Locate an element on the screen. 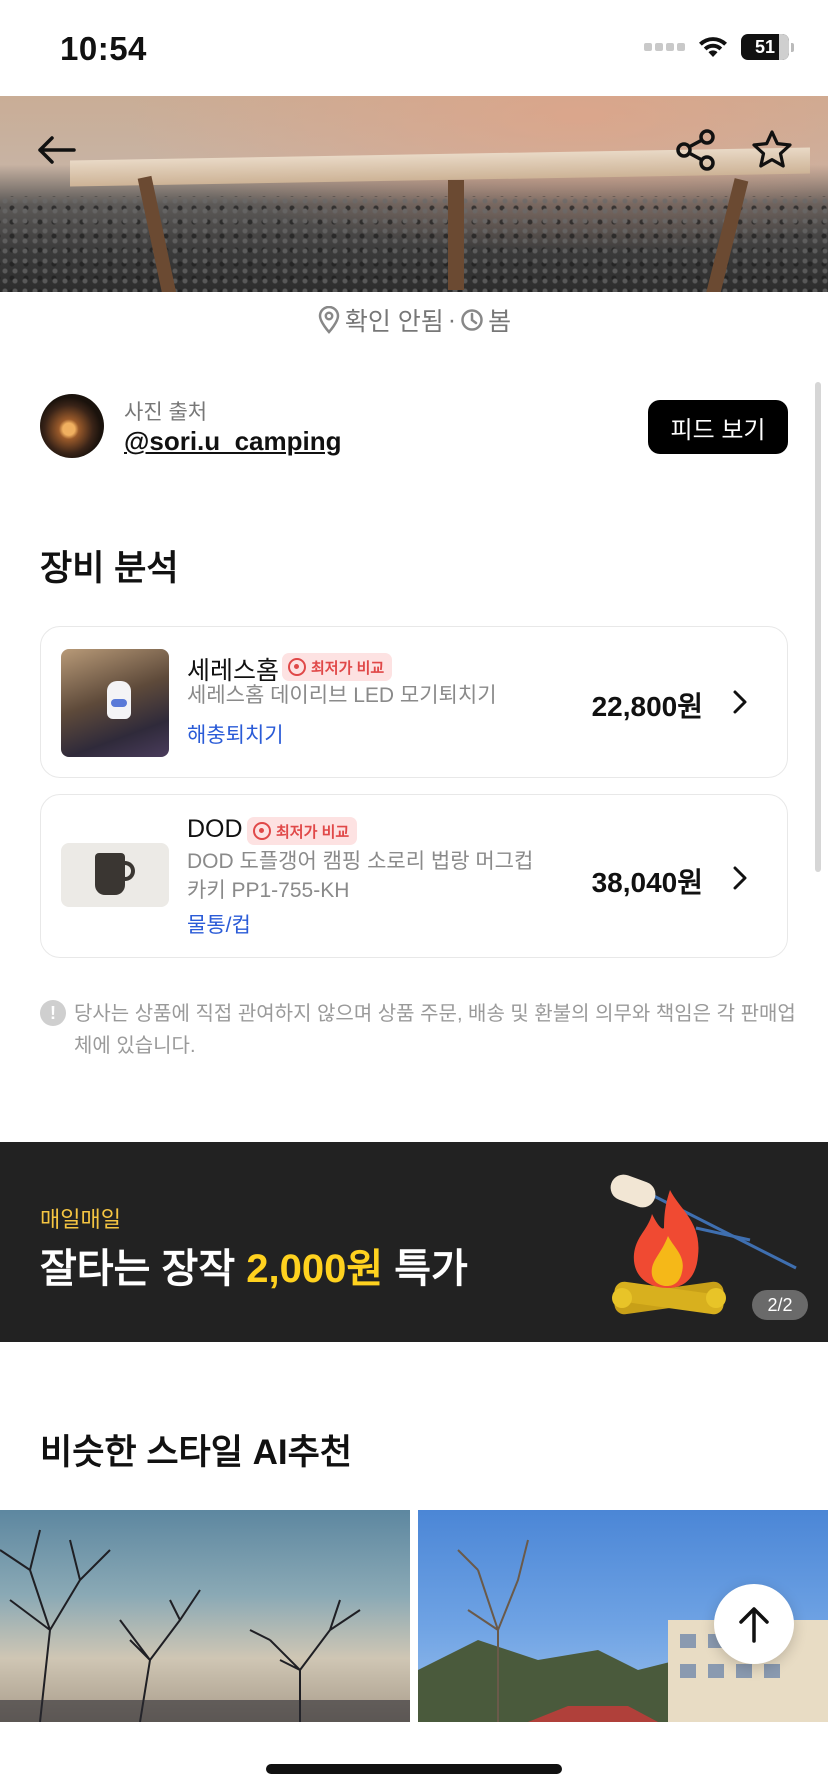 The height and width of the screenshot is (1792, 828). info-icon: ! is located at coordinates (53, 1013).